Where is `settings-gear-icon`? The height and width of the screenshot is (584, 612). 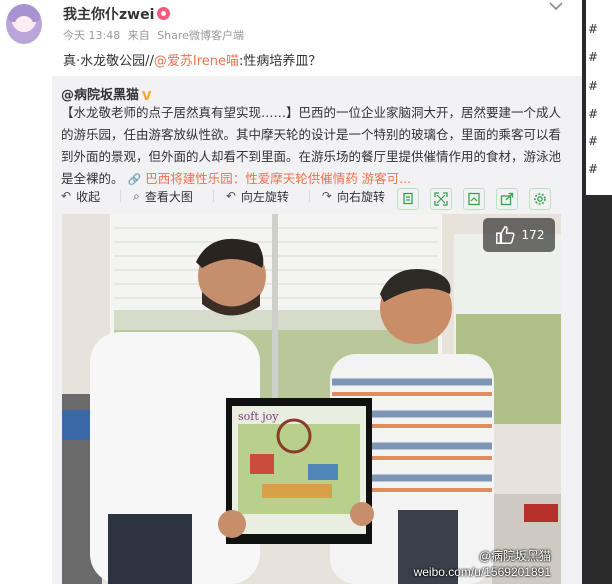 settings-gear-icon is located at coordinates (540, 199).